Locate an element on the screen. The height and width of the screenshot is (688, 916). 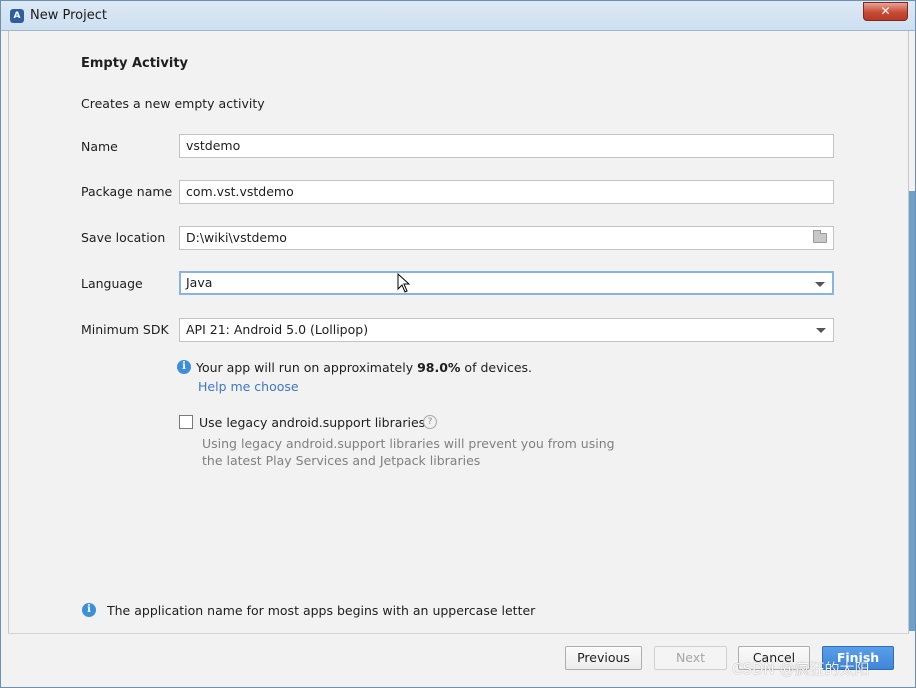
language-label: Language is located at coordinates (112, 283).